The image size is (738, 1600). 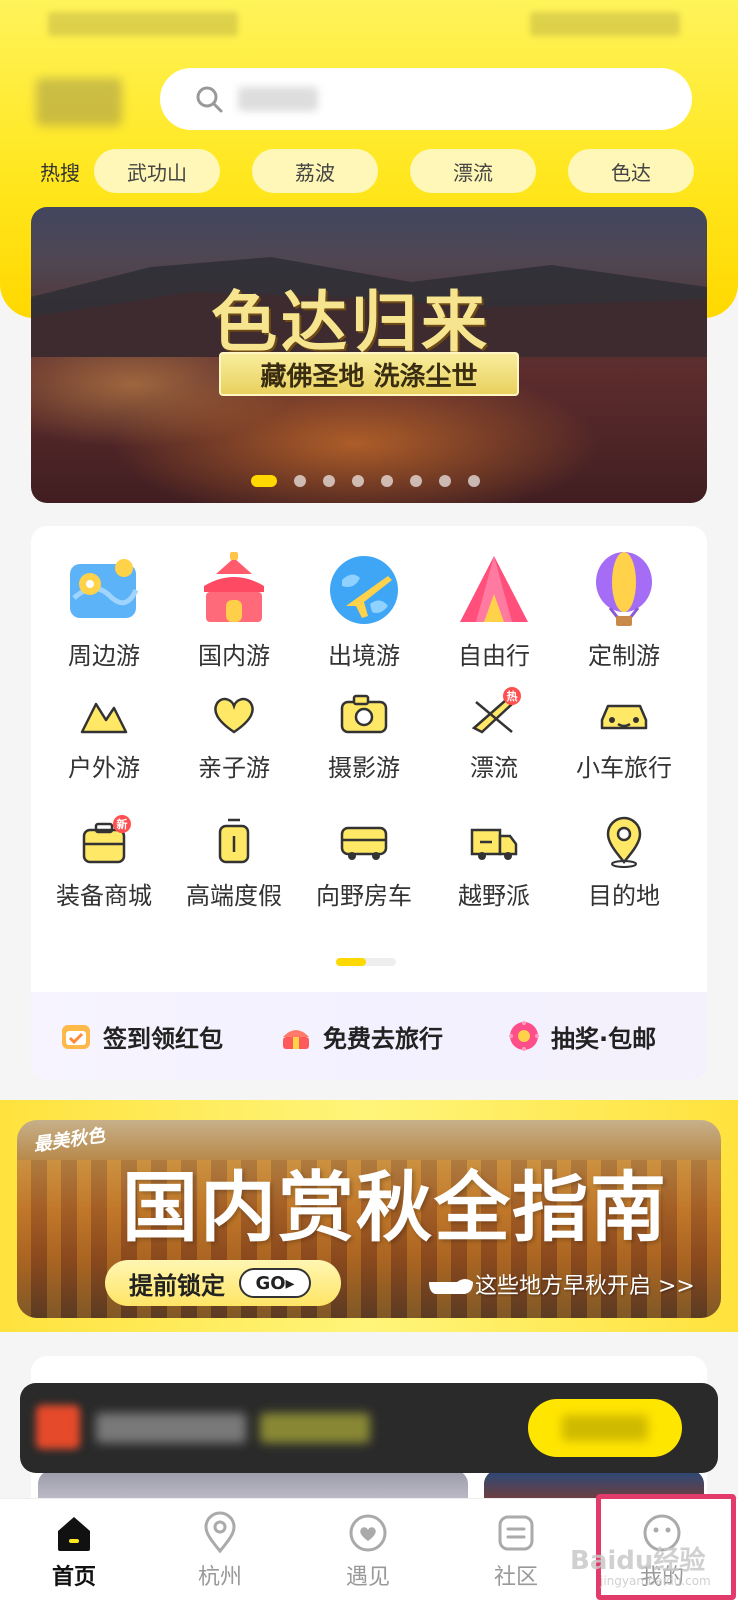 I want to click on autumn-title: 国内赏秋全指南, so click(x=395, y=1207).